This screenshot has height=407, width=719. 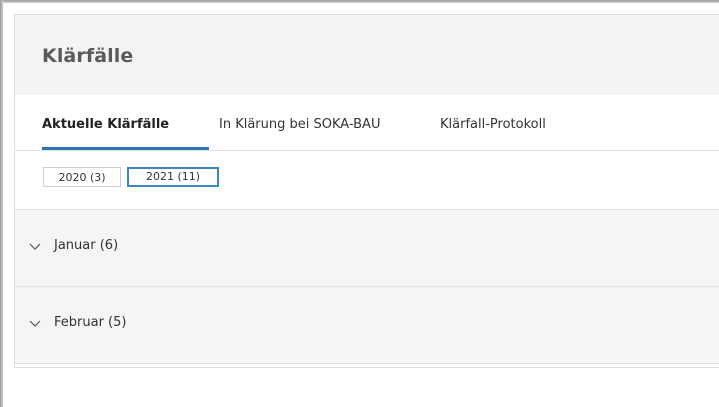 What do you see at coordinates (105, 124) in the screenshot?
I see `tab-aktuelle-klaerfaelle: Aktuelle Klärfälle` at bounding box center [105, 124].